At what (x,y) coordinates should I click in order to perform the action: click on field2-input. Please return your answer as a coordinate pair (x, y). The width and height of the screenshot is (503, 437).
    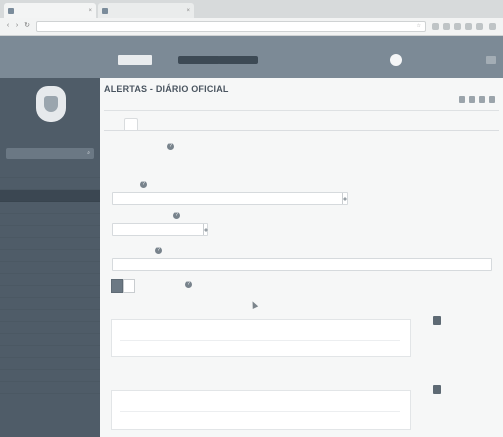
    Looking at the image, I should click on (160, 229).